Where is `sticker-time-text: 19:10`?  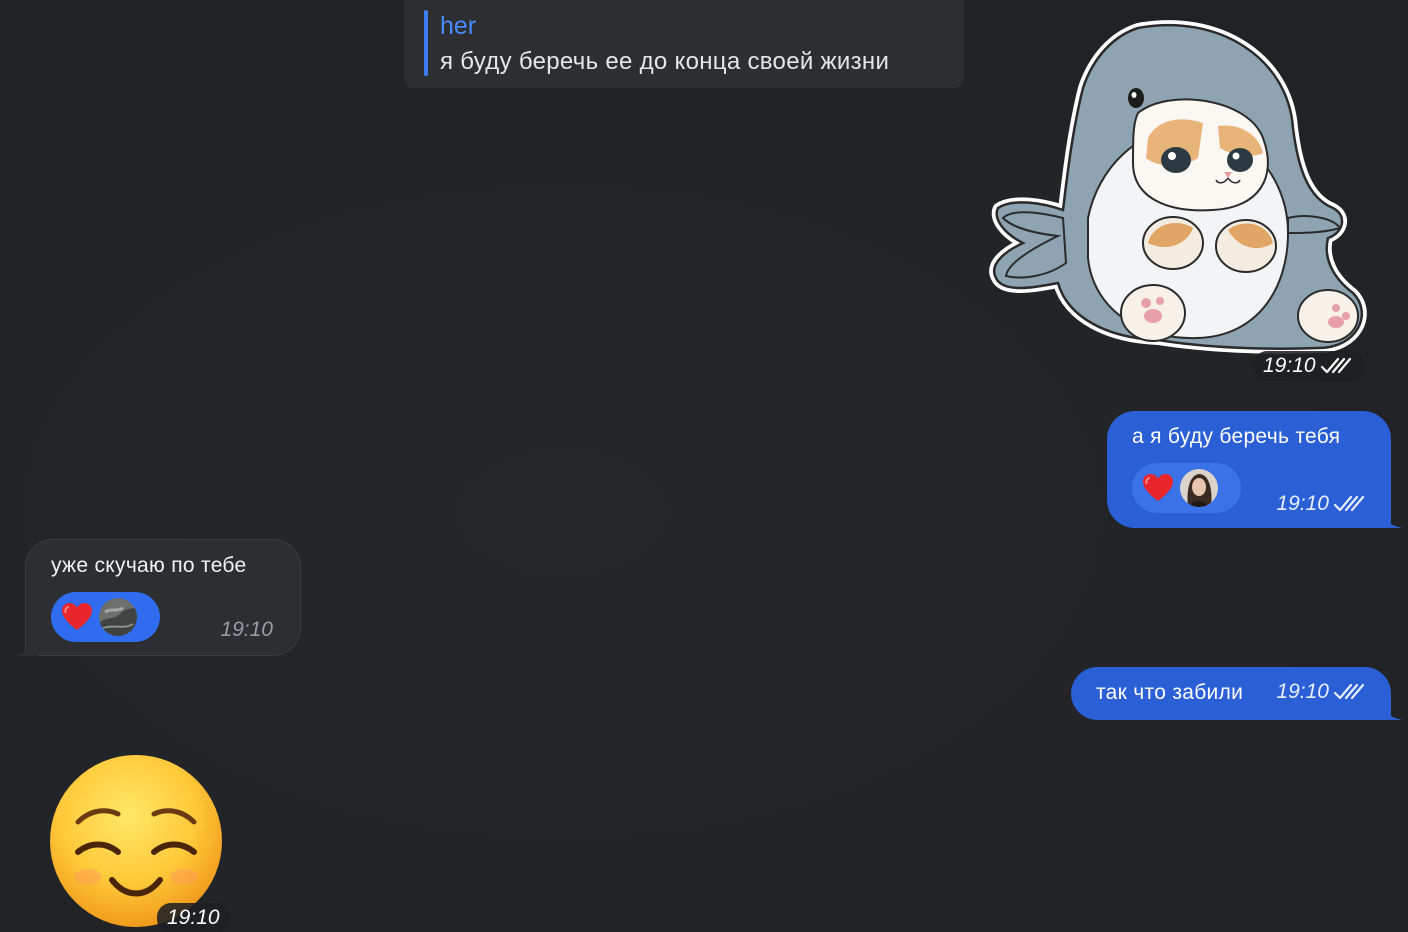
sticker-time-text: 19:10 is located at coordinates (1289, 365).